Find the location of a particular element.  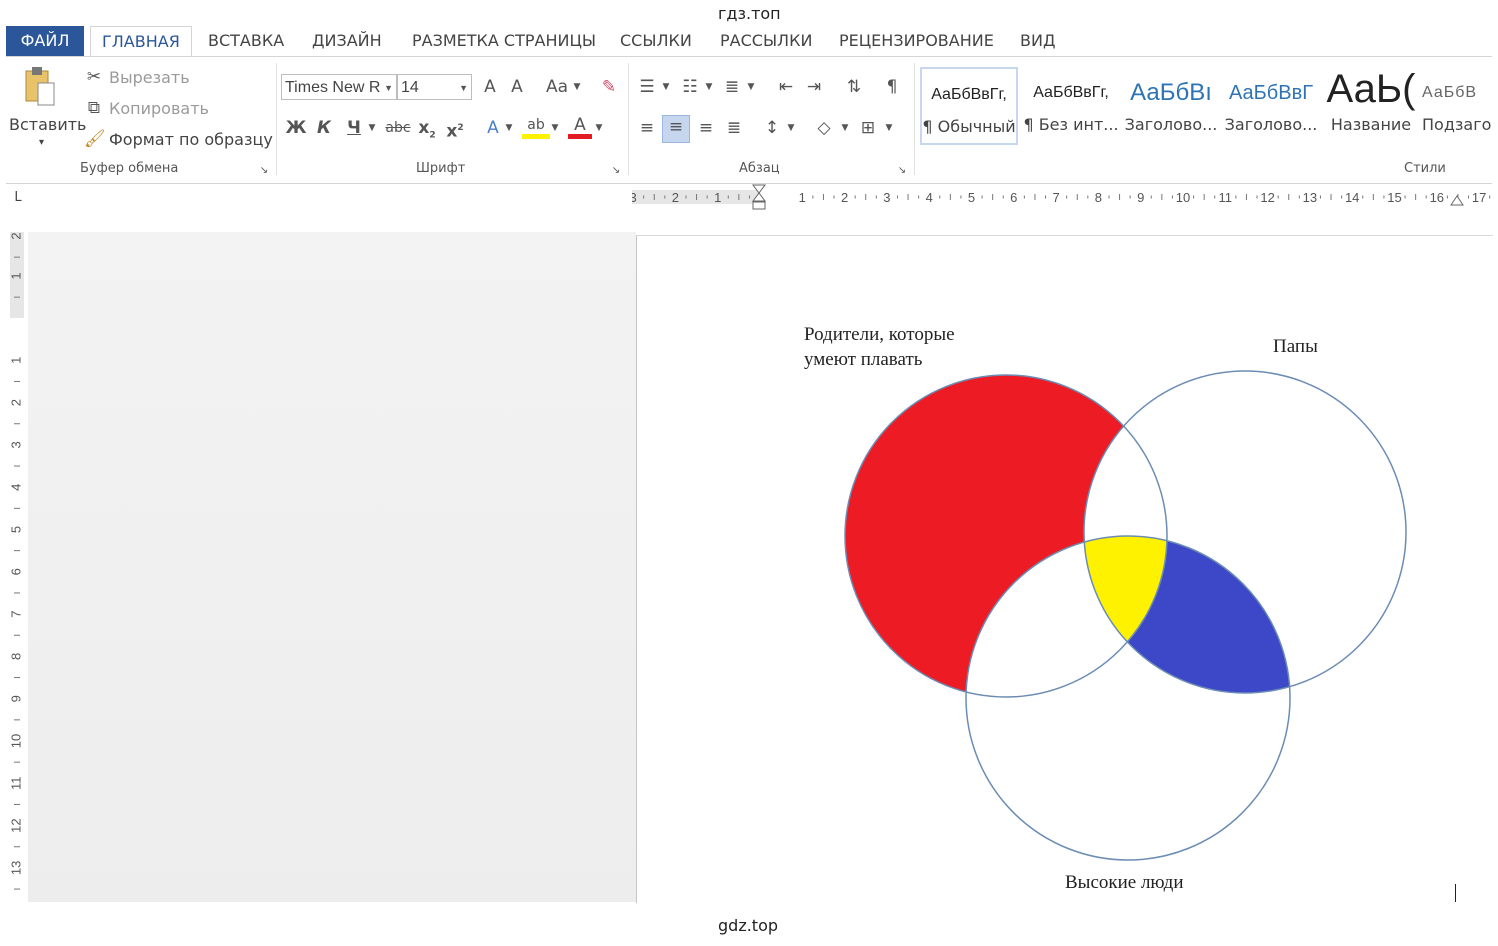

copy-icon: ⧉ is located at coordinates (94, 108).